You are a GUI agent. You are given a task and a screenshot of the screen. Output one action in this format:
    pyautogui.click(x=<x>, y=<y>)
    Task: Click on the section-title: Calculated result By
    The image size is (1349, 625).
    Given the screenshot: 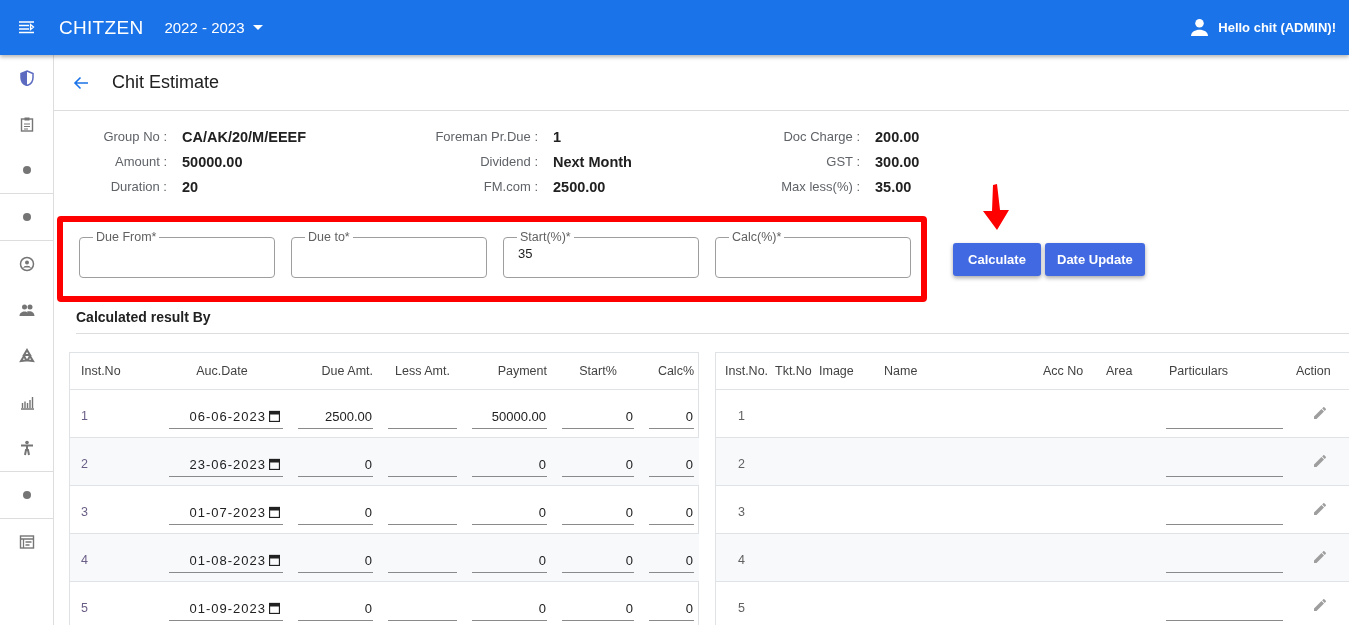 What is the action you would take?
    pyautogui.click(x=143, y=317)
    